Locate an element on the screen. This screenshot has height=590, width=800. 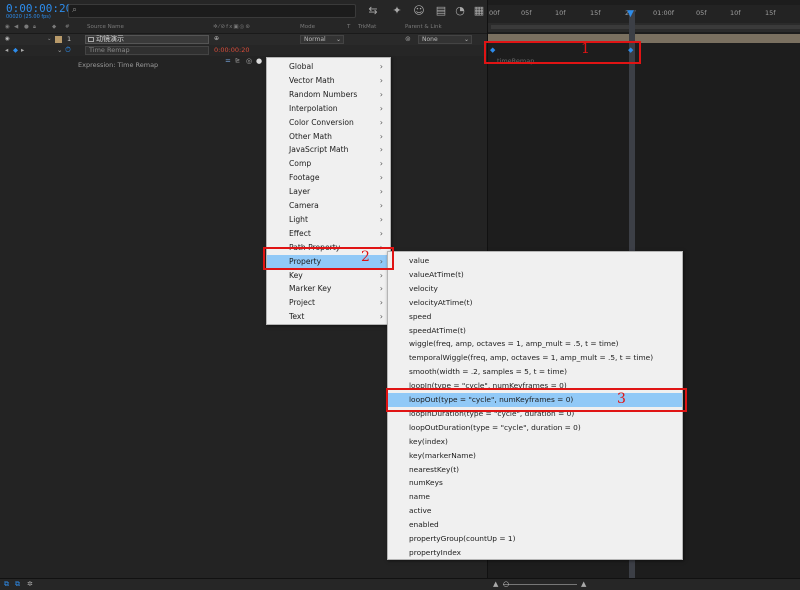
menu-item-camera: Camera › is located at coordinates (328, 206).